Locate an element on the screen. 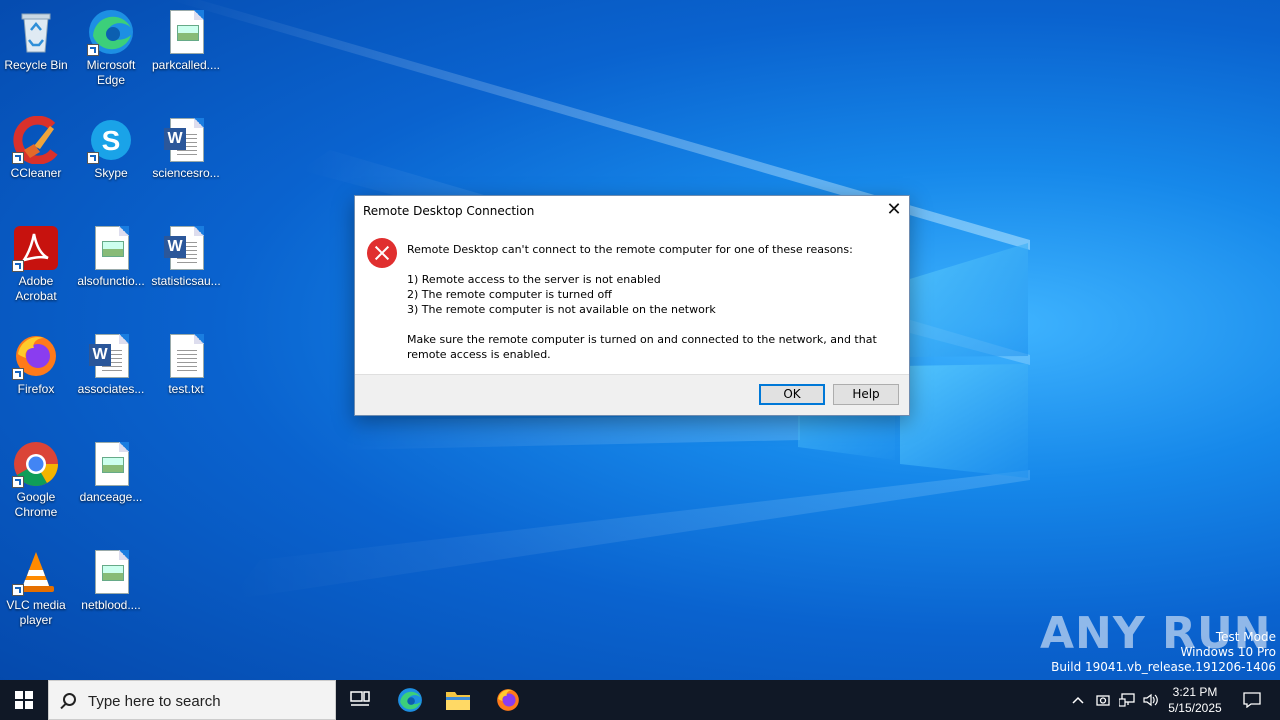  camera-tray-icon is located at coordinates (1103, 700).